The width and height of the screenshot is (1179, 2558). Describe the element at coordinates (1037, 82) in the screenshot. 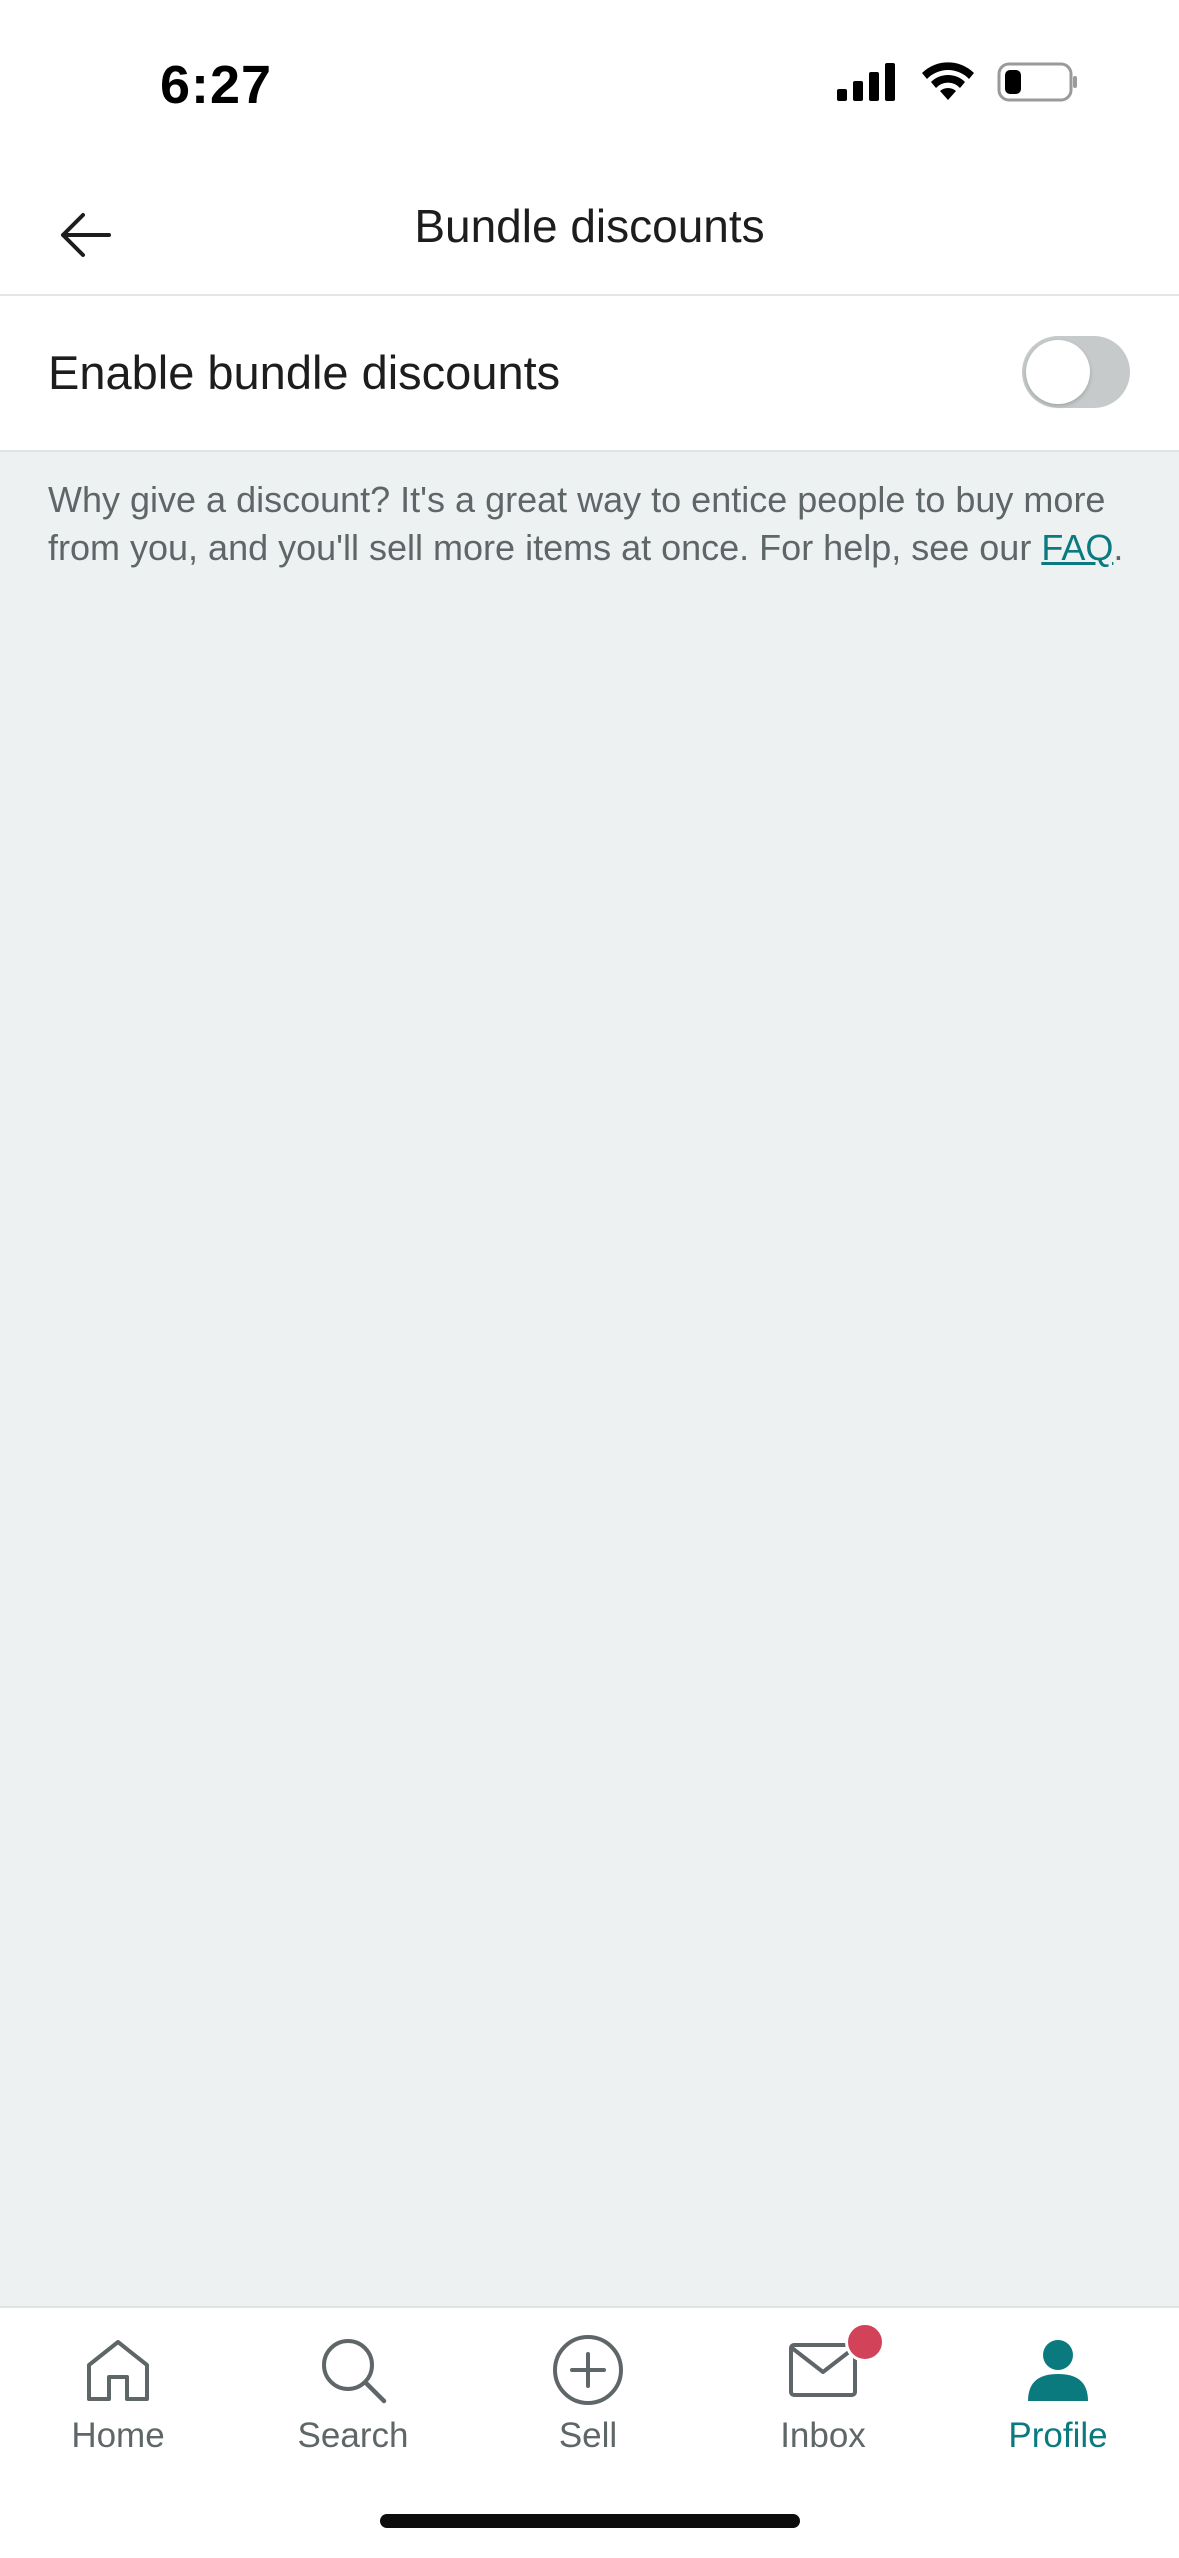

I see `battery-icon` at that location.